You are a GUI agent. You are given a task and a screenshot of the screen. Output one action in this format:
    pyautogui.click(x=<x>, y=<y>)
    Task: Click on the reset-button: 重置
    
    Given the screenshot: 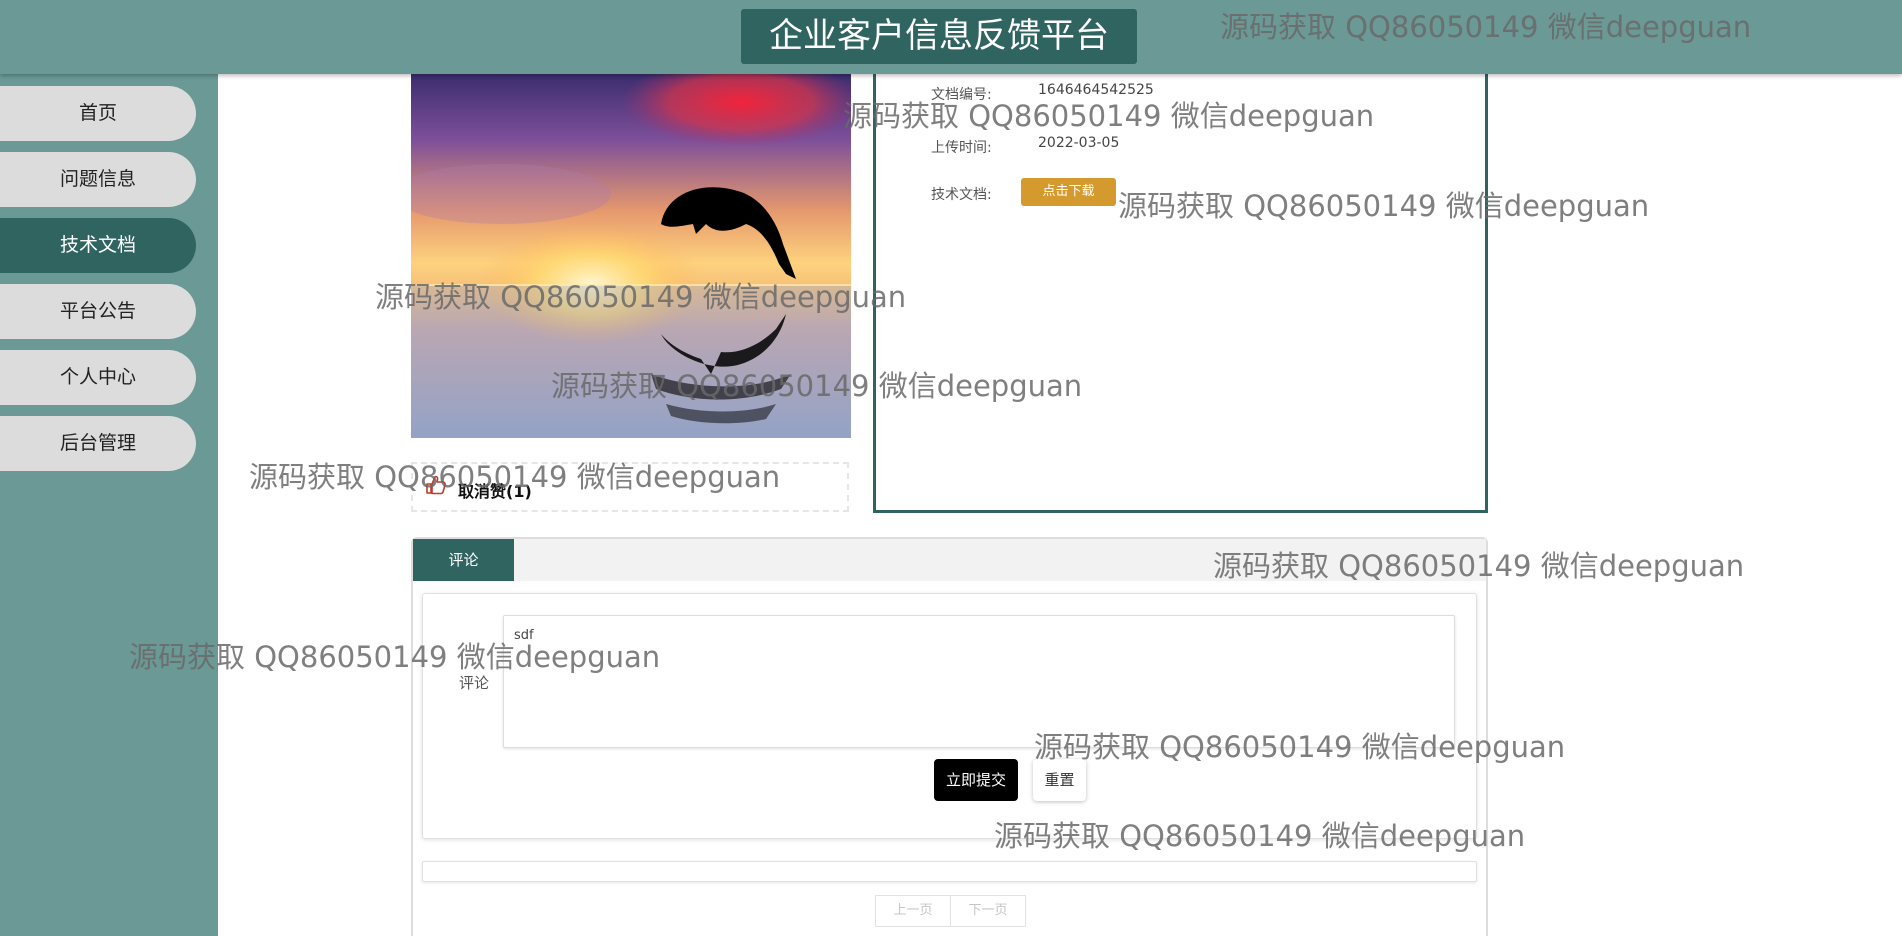 What is the action you would take?
    pyautogui.click(x=1059, y=780)
    